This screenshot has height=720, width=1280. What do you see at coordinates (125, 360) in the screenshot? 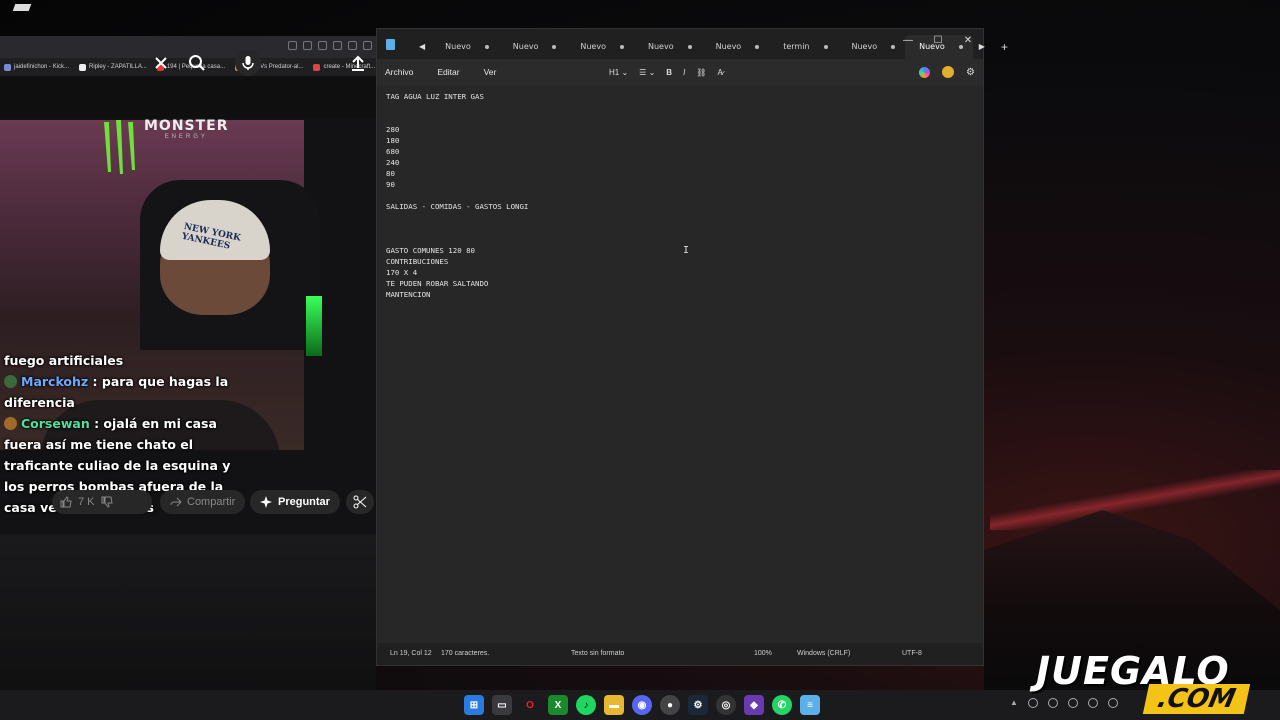
I see `chat-message: fuego artificiales` at bounding box center [125, 360].